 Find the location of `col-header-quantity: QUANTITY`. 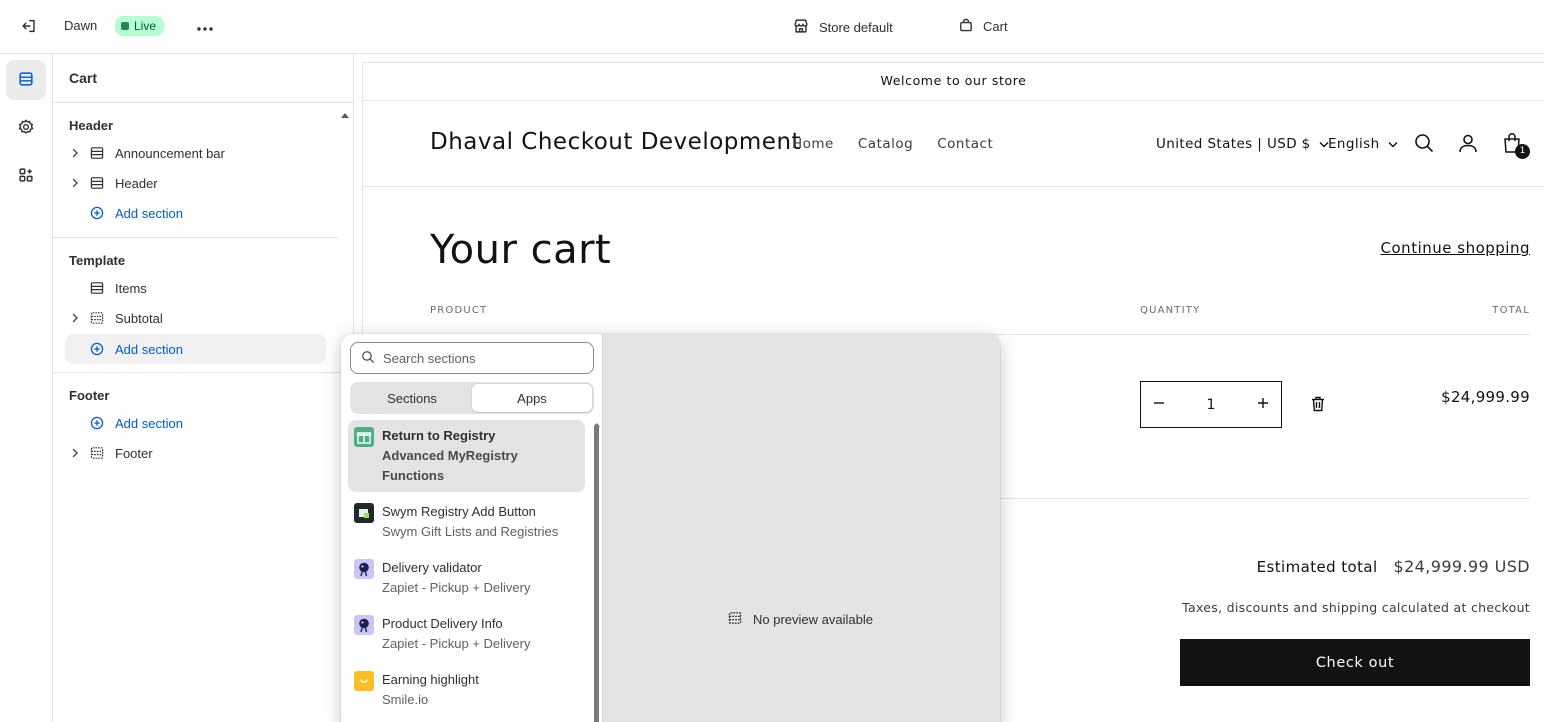

col-header-quantity: QUANTITY is located at coordinates (1170, 310).